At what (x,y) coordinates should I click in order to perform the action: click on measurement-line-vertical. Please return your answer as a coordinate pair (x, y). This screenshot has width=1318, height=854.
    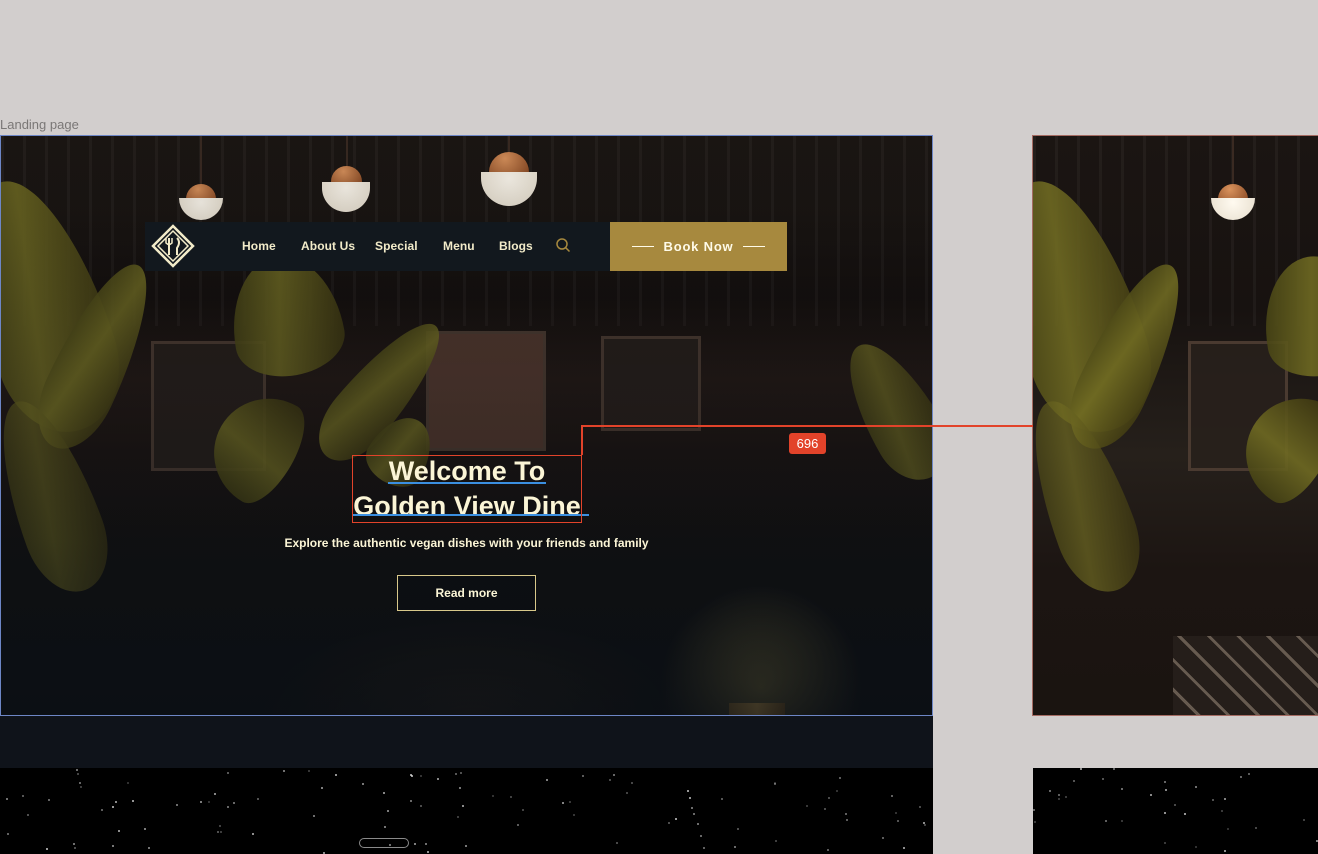
    Looking at the image, I should click on (582, 440).